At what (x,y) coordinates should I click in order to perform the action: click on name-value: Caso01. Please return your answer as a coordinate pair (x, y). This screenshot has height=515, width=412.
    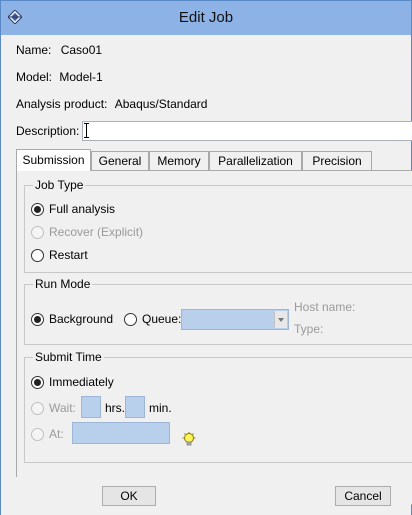
    Looking at the image, I should click on (81, 50).